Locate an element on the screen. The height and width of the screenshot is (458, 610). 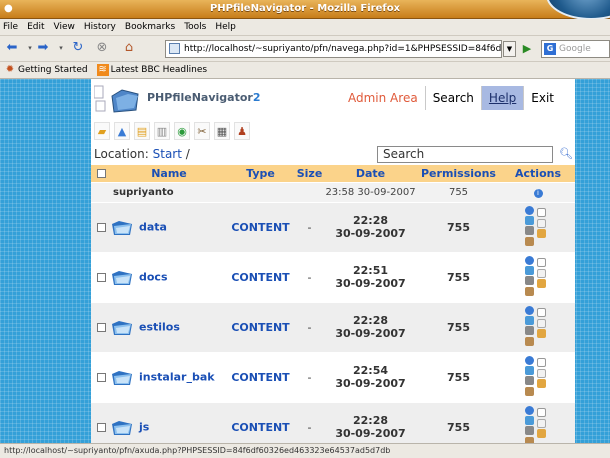
site-favicon-icon is located at coordinates (174, 48).